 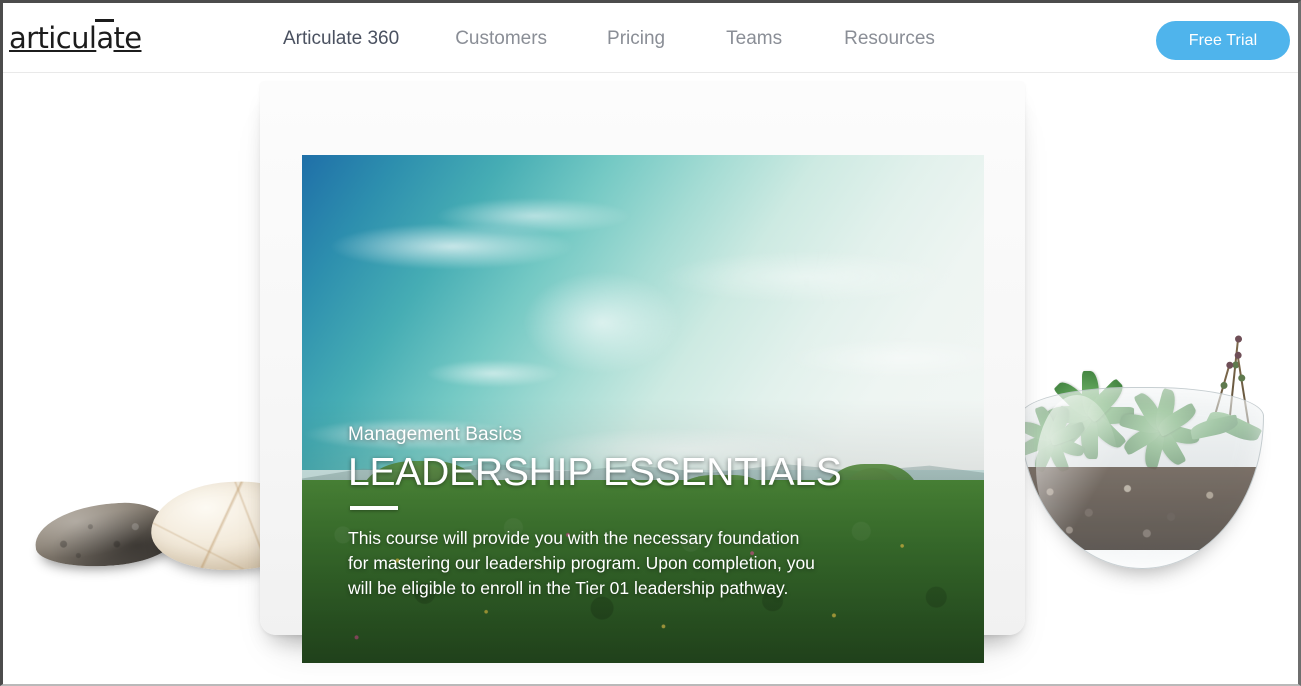 What do you see at coordinates (435, 434) in the screenshot?
I see `course-eyebrow: Management Basics` at bounding box center [435, 434].